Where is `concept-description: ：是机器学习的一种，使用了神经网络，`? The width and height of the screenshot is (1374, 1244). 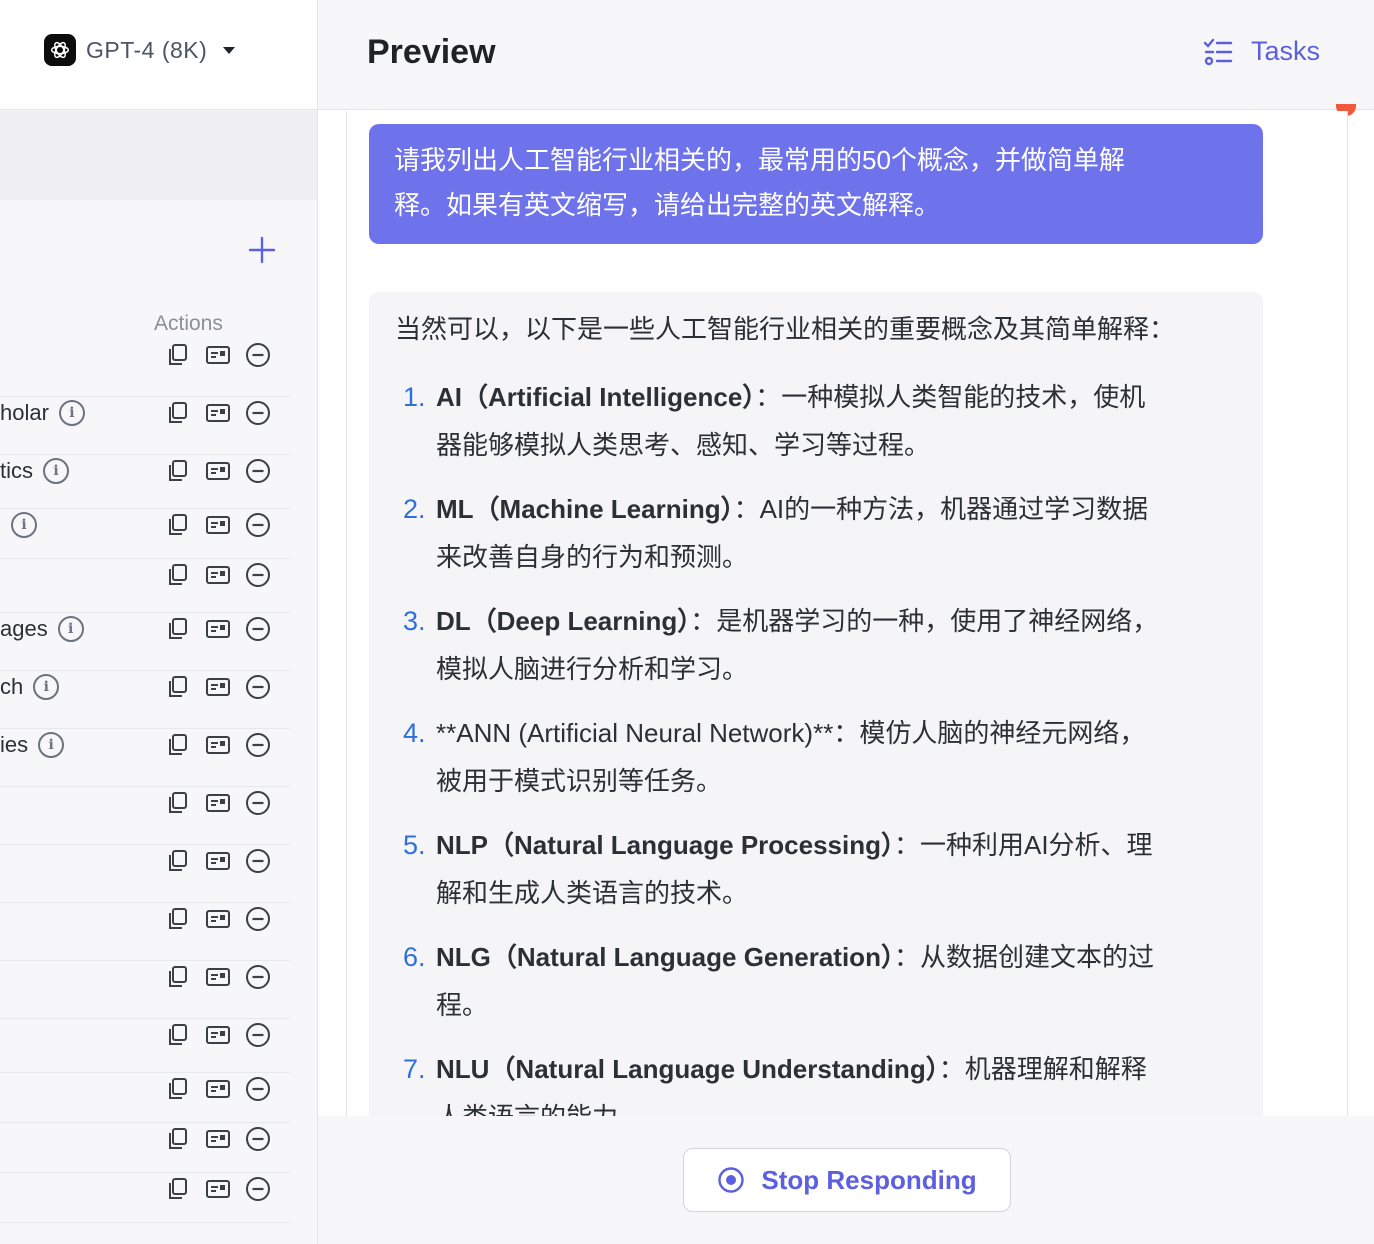
concept-description: ：是机器学习的一种，使用了神经网络， is located at coordinates (924, 621).